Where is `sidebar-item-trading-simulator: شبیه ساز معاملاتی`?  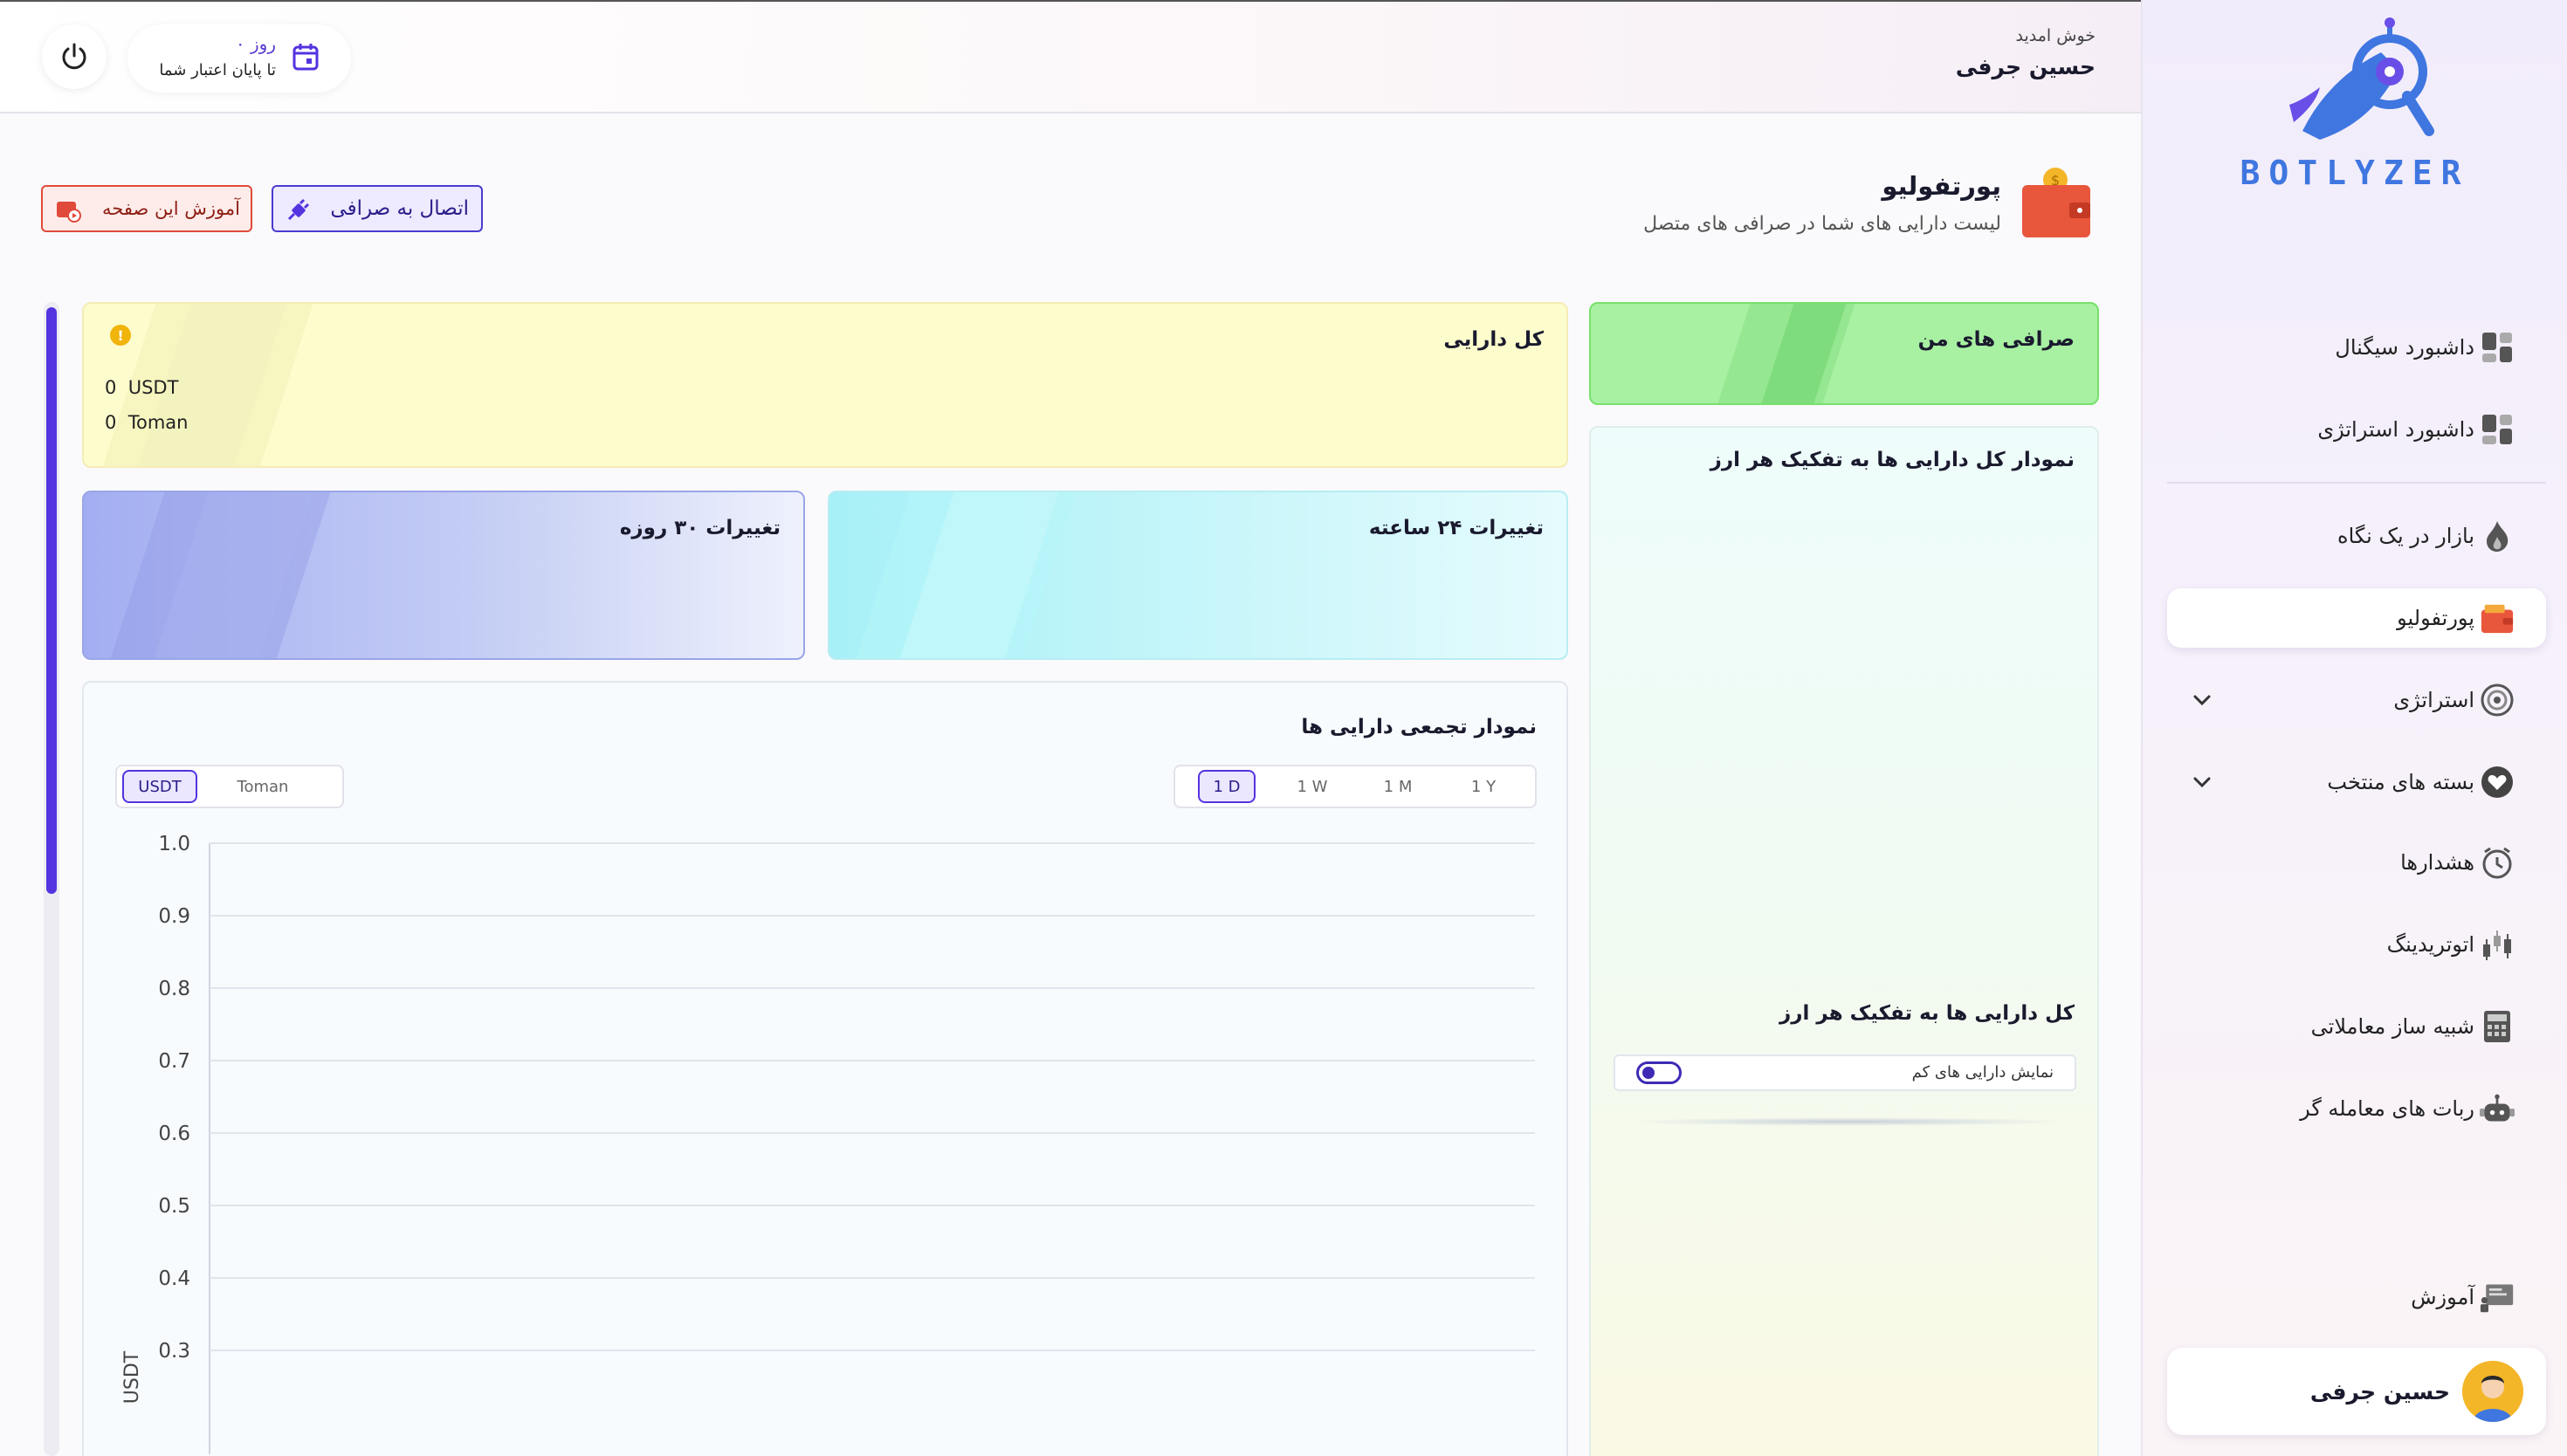 sidebar-item-trading-simulator: شبیه ساز معاملاتی is located at coordinates (2356, 1026).